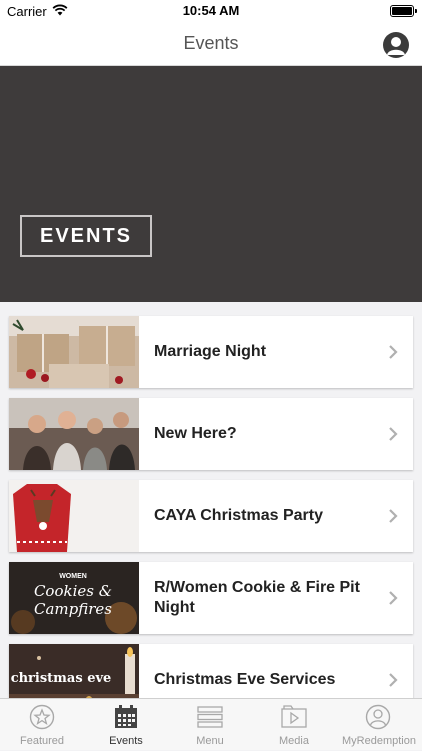 This screenshot has height=751, width=422. What do you see at coordinates (396, 45) in the screenshot?
I see `person-icon` at bounding box center [396, 45].